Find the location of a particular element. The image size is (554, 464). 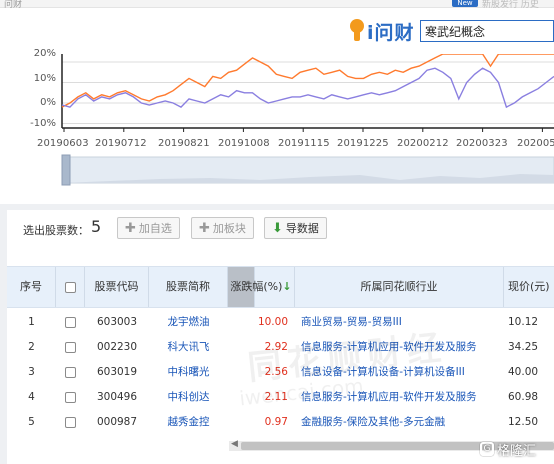

search-box is located at coordinates (487, 31).